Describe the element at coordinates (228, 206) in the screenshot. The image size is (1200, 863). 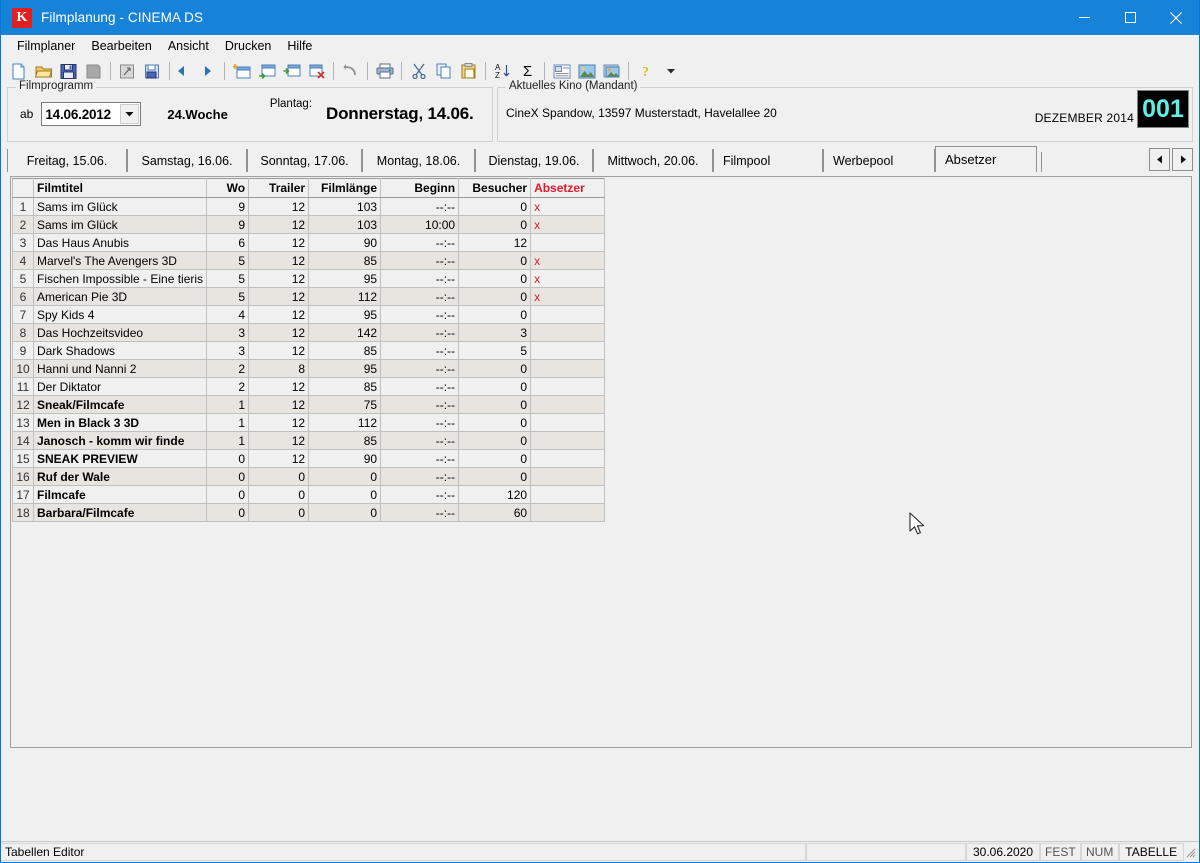
I see `cell-wo: 9` at that location.